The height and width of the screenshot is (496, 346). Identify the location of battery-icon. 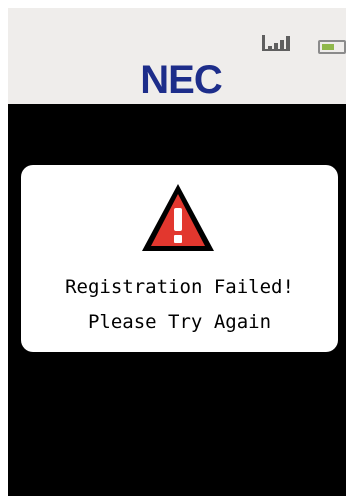
(332, 47).